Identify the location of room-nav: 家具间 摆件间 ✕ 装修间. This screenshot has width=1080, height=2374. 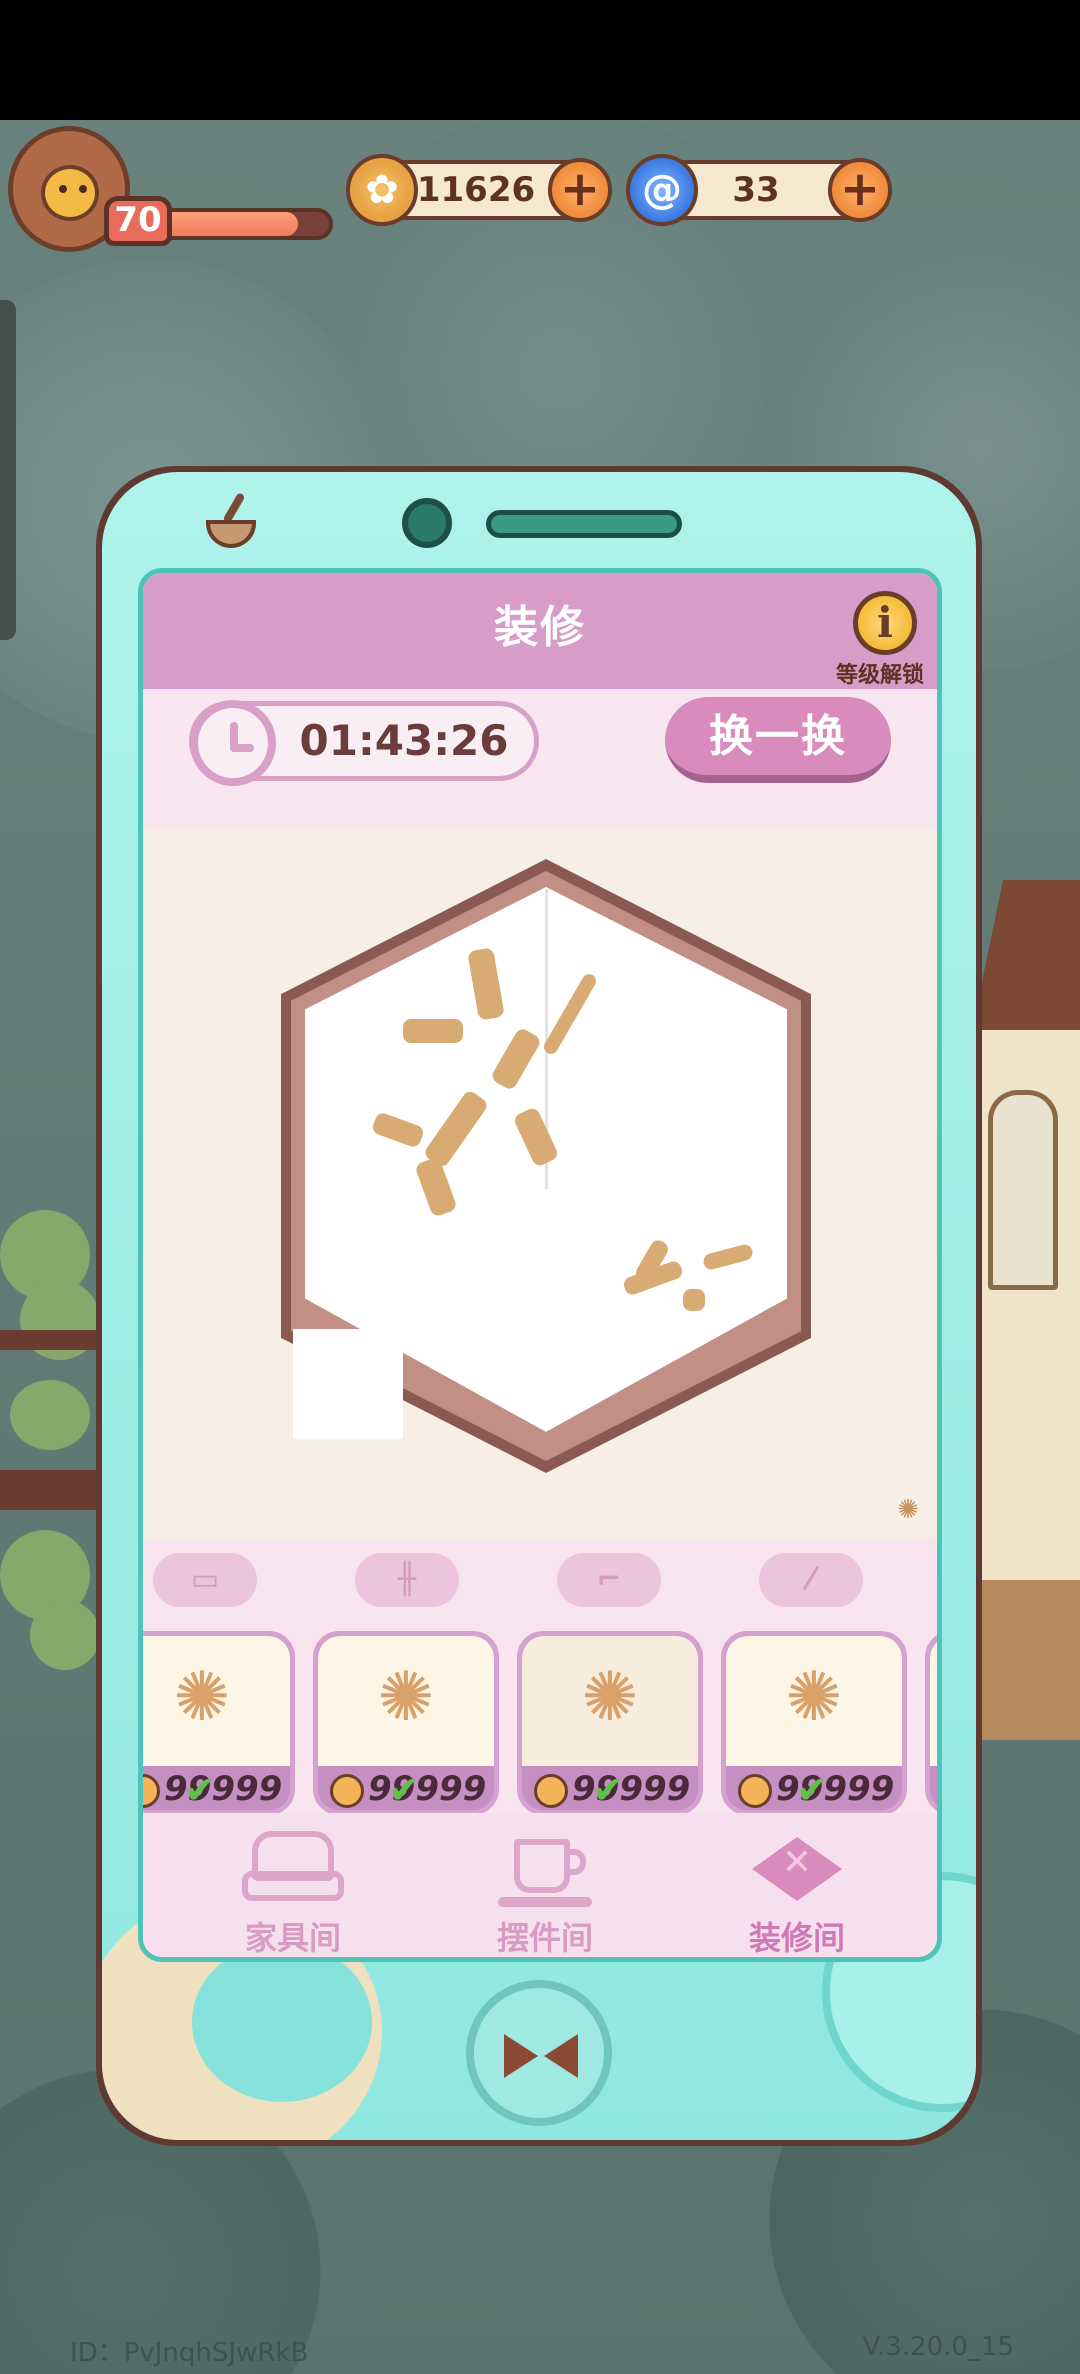
(540, 1885).